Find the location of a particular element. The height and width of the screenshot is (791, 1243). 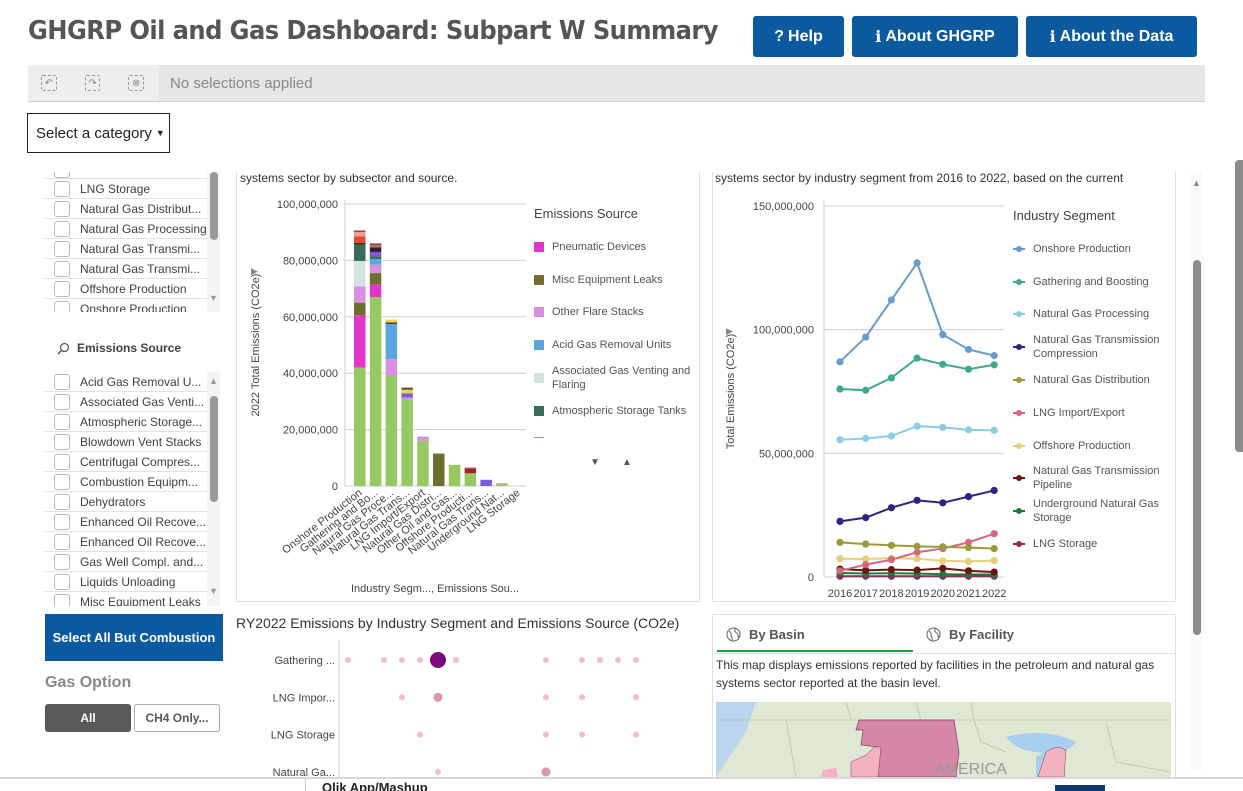

about-ghgrp-button: i About GHGRP is located at coordinates (935, 36).